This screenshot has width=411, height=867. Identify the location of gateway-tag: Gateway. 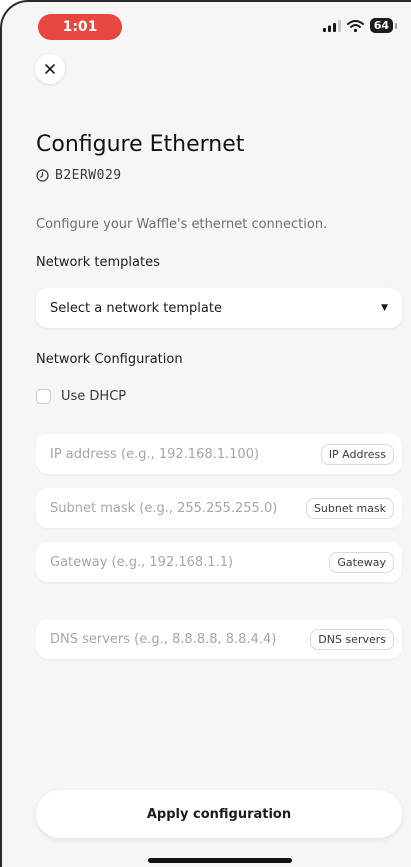
(361, 562).